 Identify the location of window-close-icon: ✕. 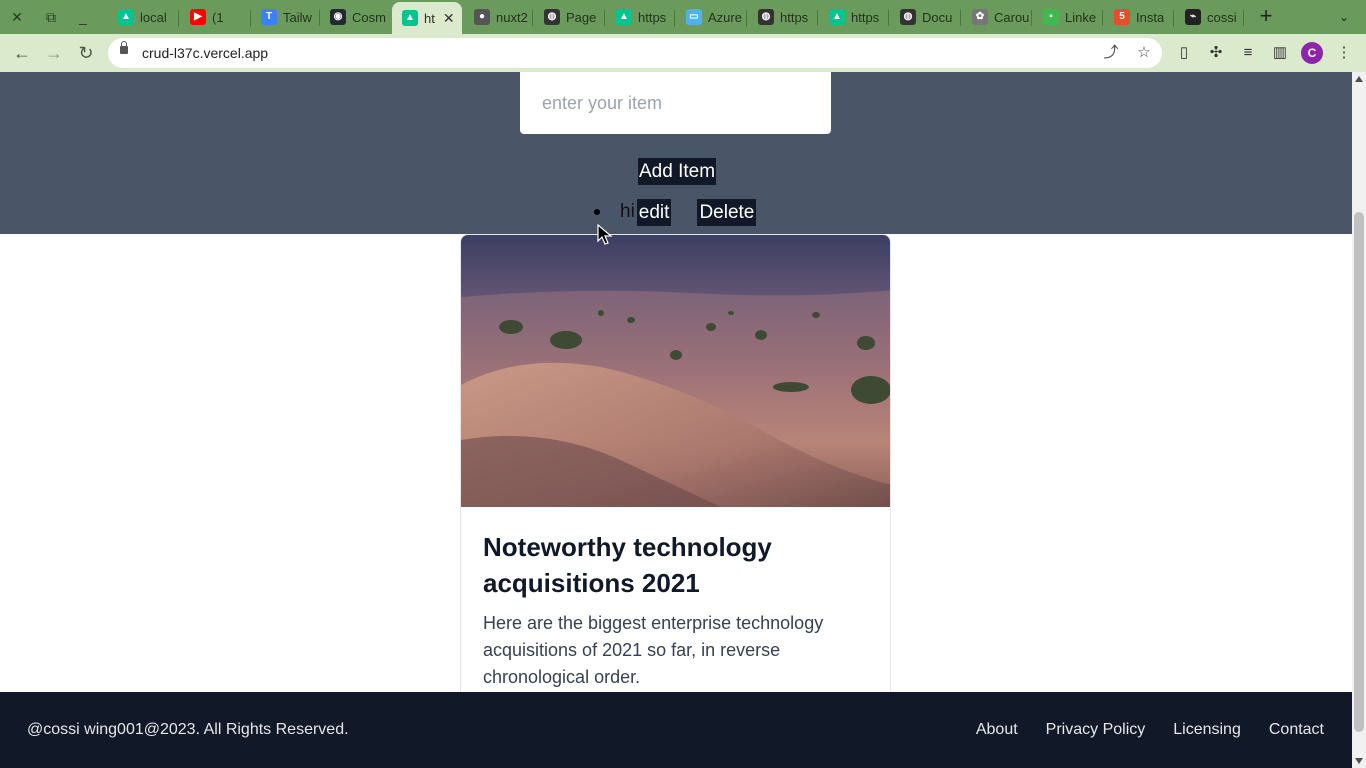
(17, 17).